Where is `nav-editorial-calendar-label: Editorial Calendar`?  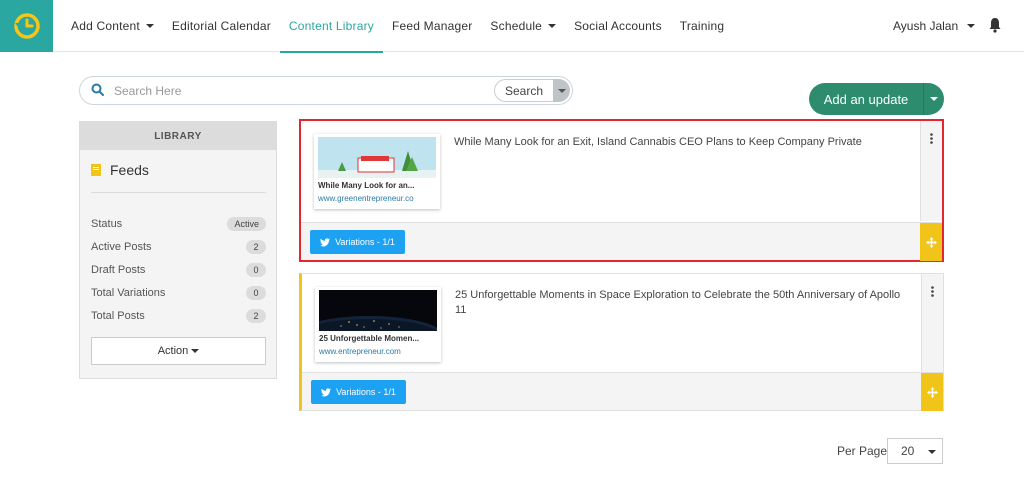
nav-editorial-calendar-label: Editorial Calendar is located at coordinates (221, 26).